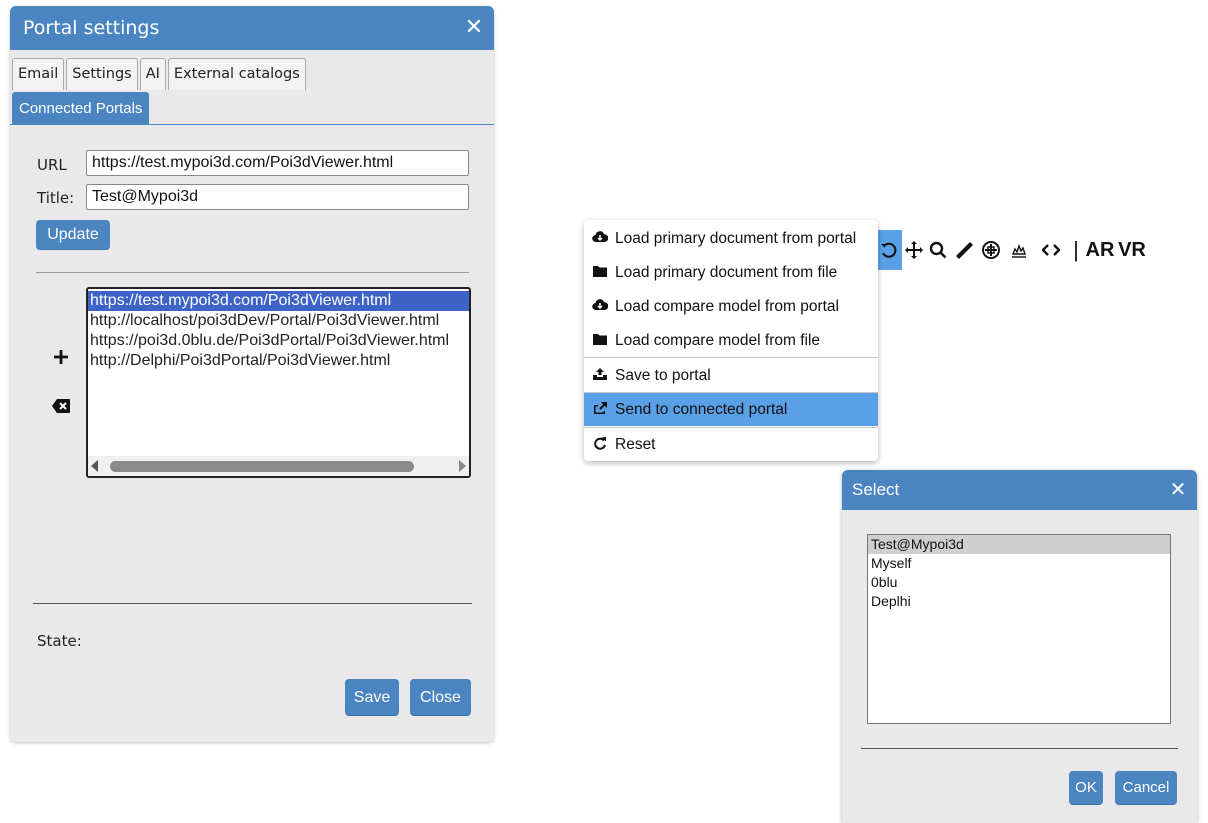 The height and width of the screenshot is (823, 1208). I want to click on menu-item-load-primary-file: Load primary document from file, so click(731, 272).